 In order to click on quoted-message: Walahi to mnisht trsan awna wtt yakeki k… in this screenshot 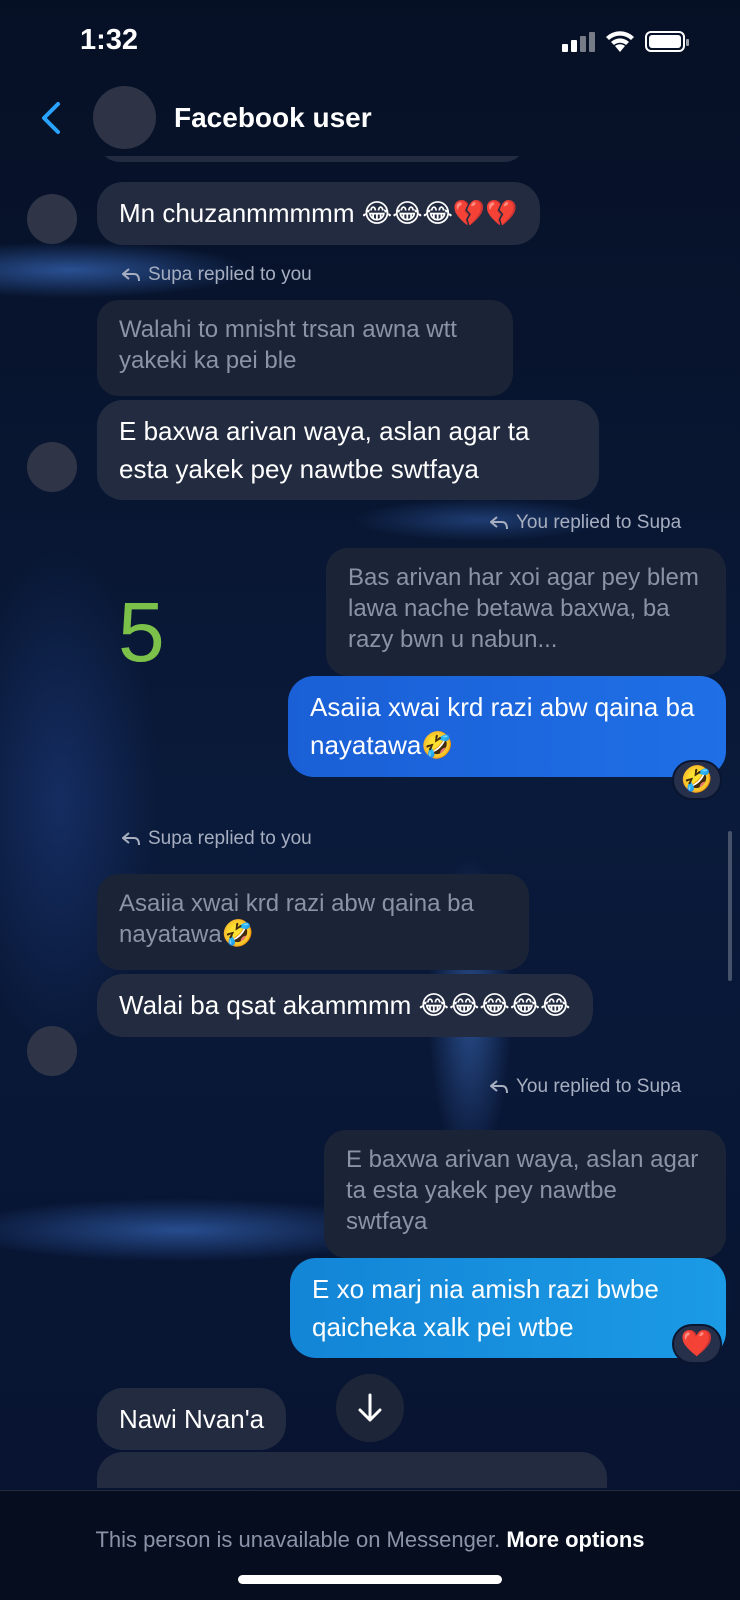, I will do `click(305, 348)`.